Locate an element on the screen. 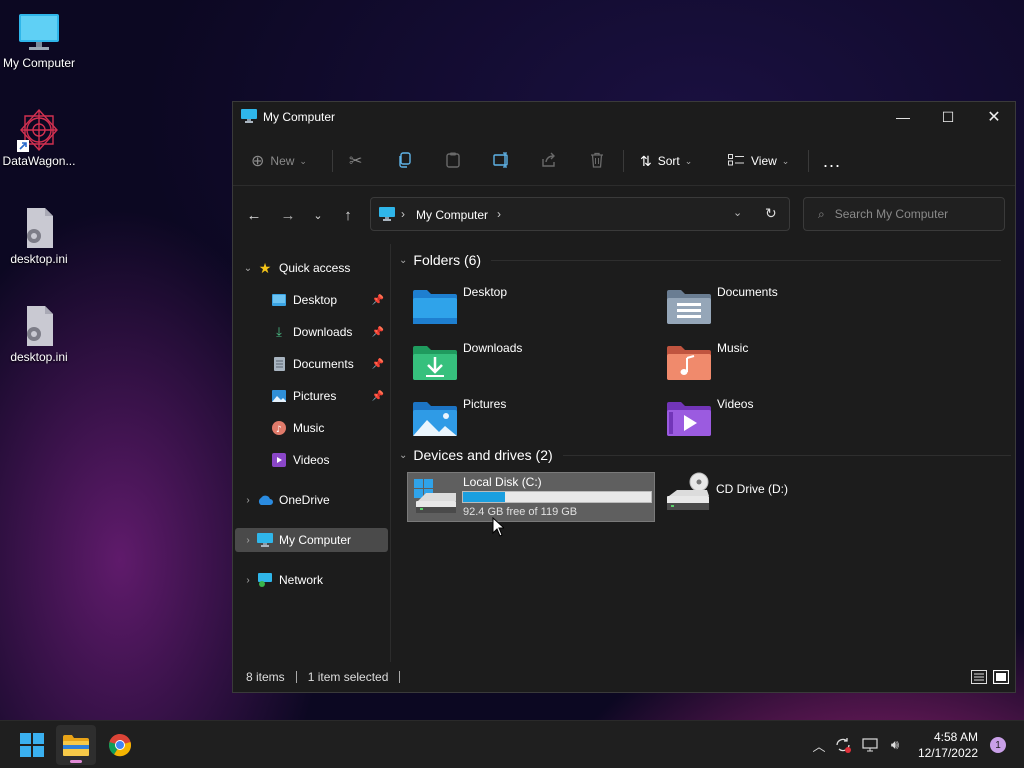 The image size is (1024, 768). sort-button: ⇅ Sort ⌄ is located at coordinates (666, 161).